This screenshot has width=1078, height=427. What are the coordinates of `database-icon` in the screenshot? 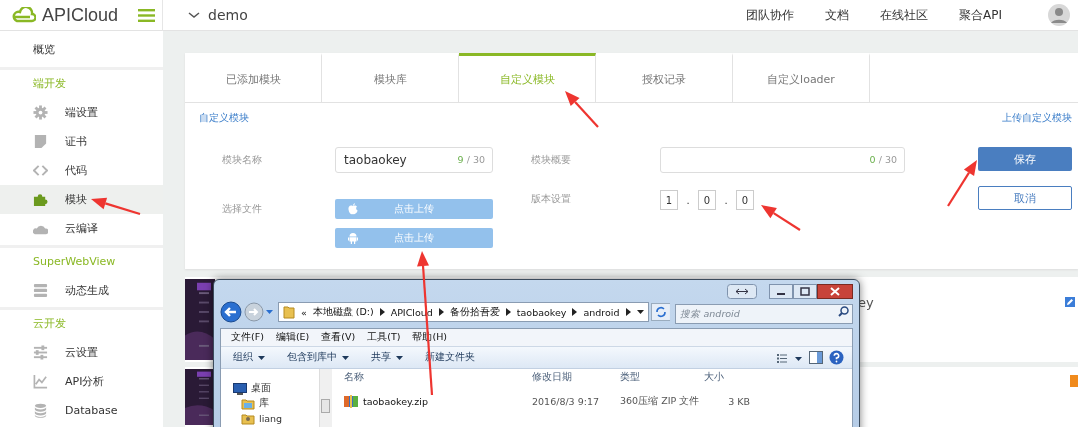 It's located at (40, 410).